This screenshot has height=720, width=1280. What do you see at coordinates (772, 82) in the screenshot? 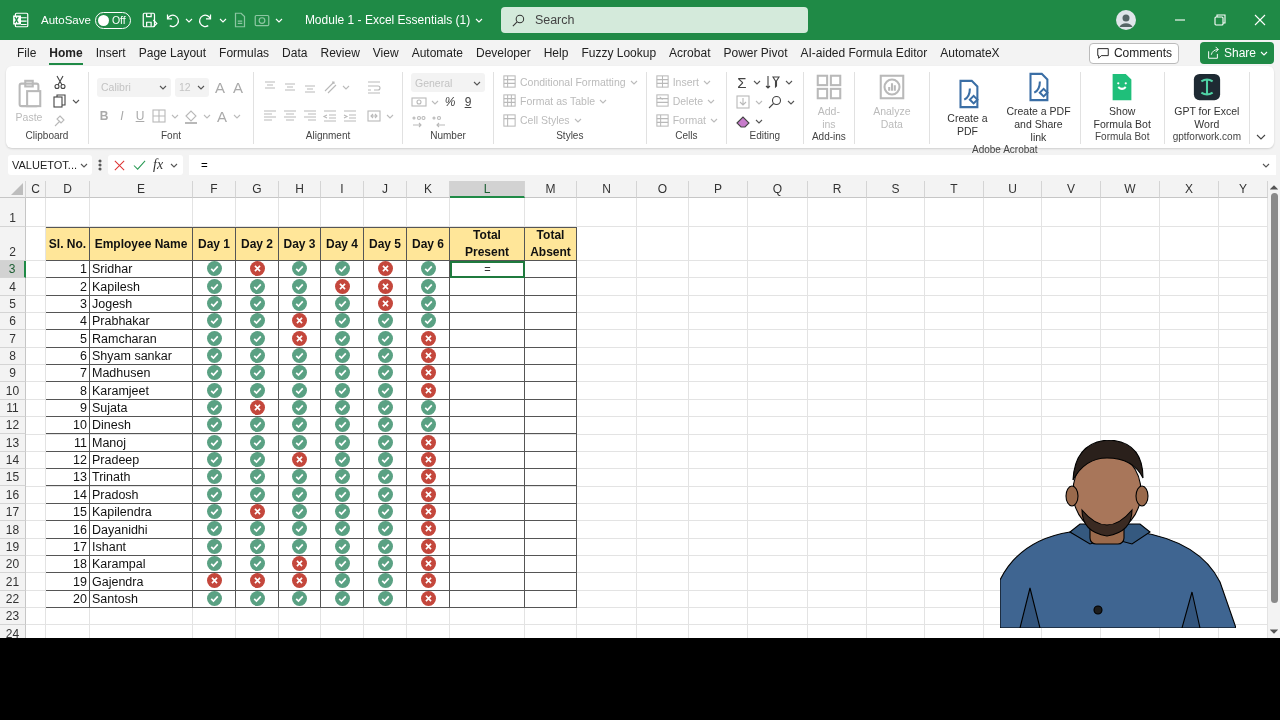
I see `sort-filter-icon` at bounding box center [772, 82].